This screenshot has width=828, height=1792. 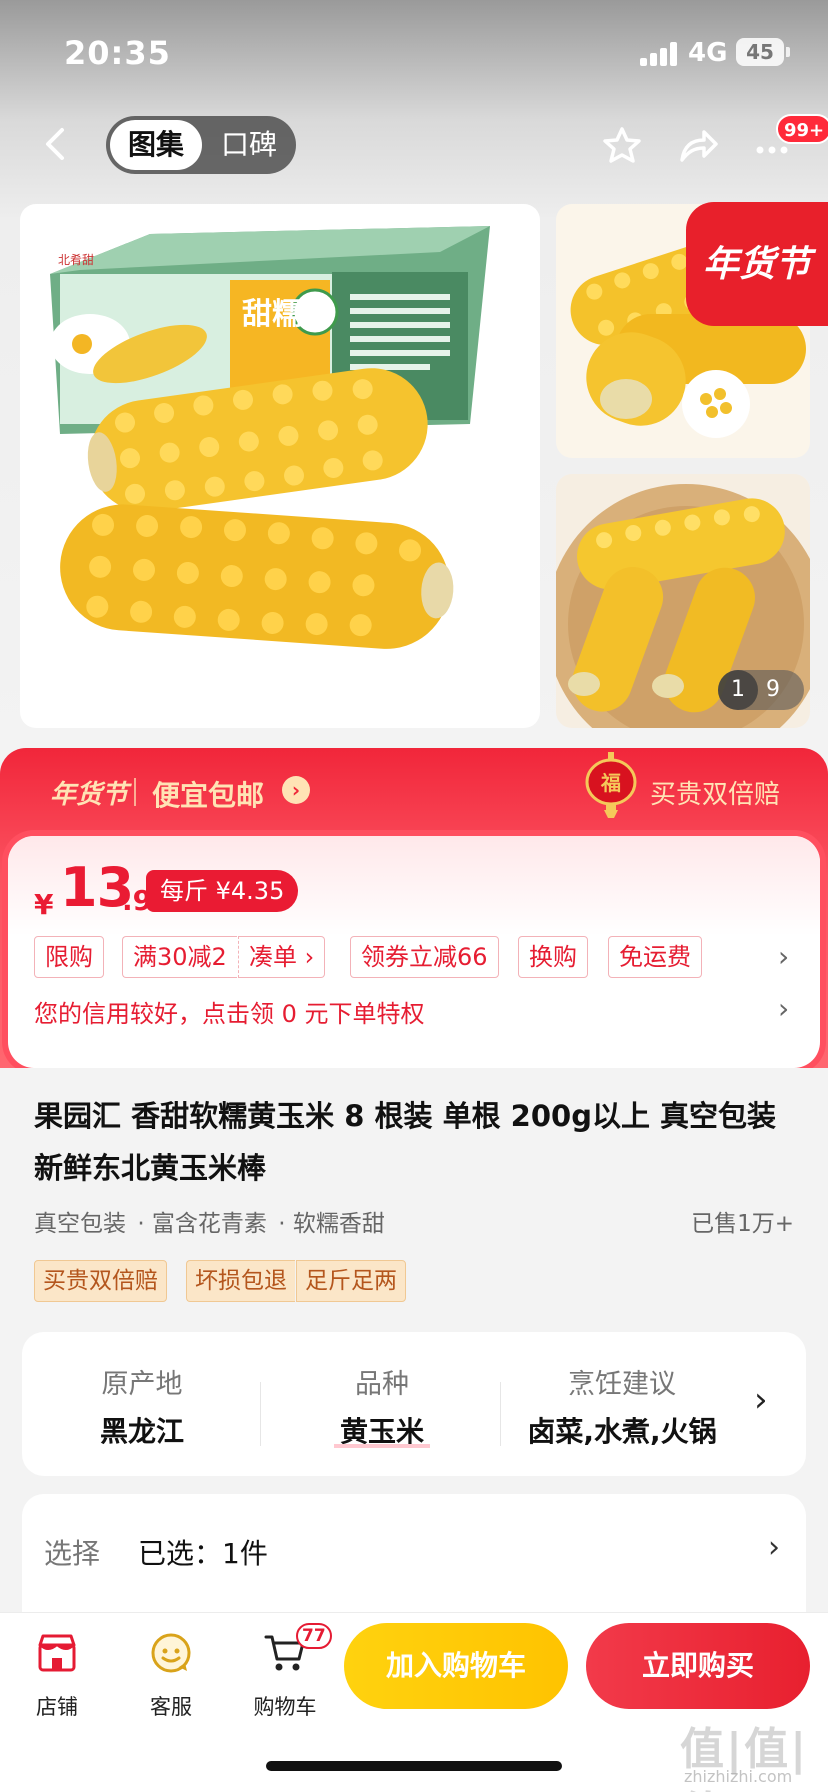 I want to click on unit-price-badge: 每斤 ¥4.35, so click(x=222, y=891).